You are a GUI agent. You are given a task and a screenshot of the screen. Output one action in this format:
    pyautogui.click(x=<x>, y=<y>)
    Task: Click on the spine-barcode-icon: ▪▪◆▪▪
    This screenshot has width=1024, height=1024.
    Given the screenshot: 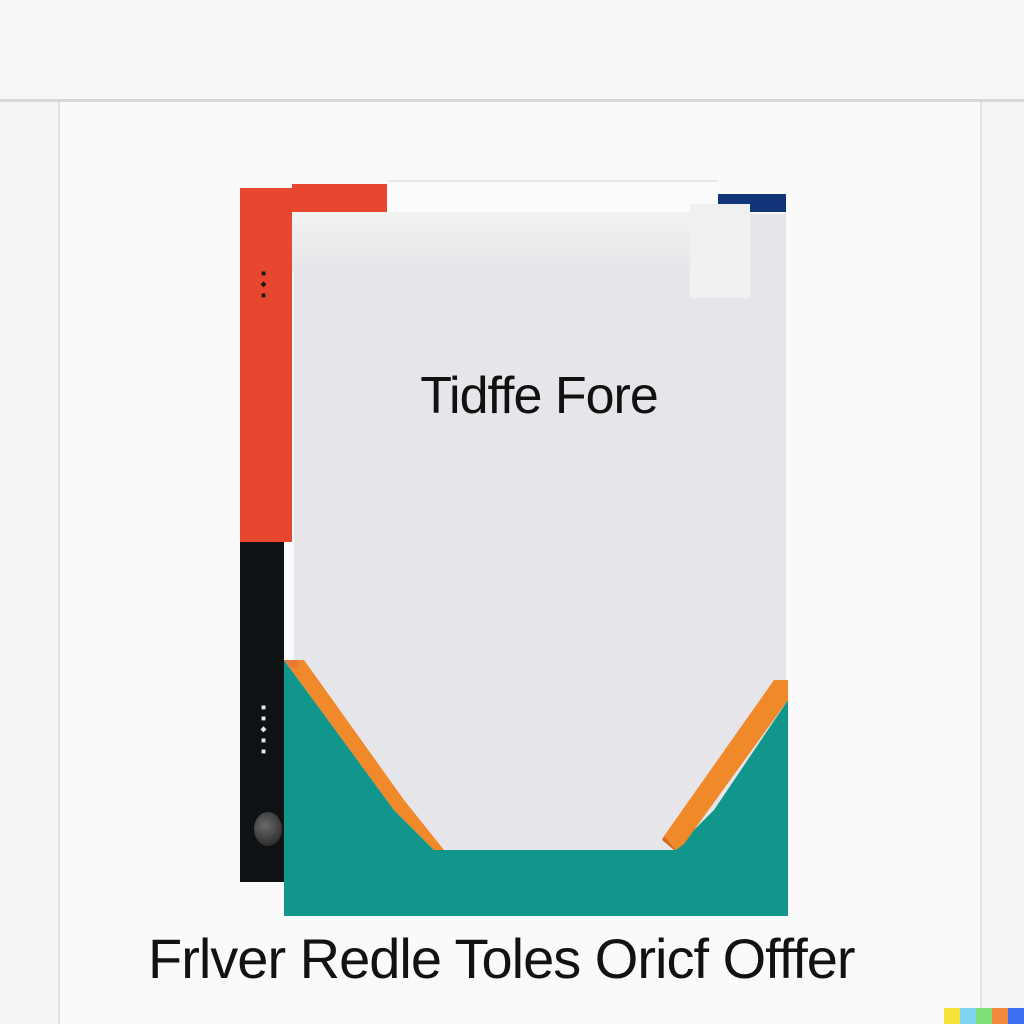 What is the action you would take?
    pyautogui.click(x=263, y=729)
    